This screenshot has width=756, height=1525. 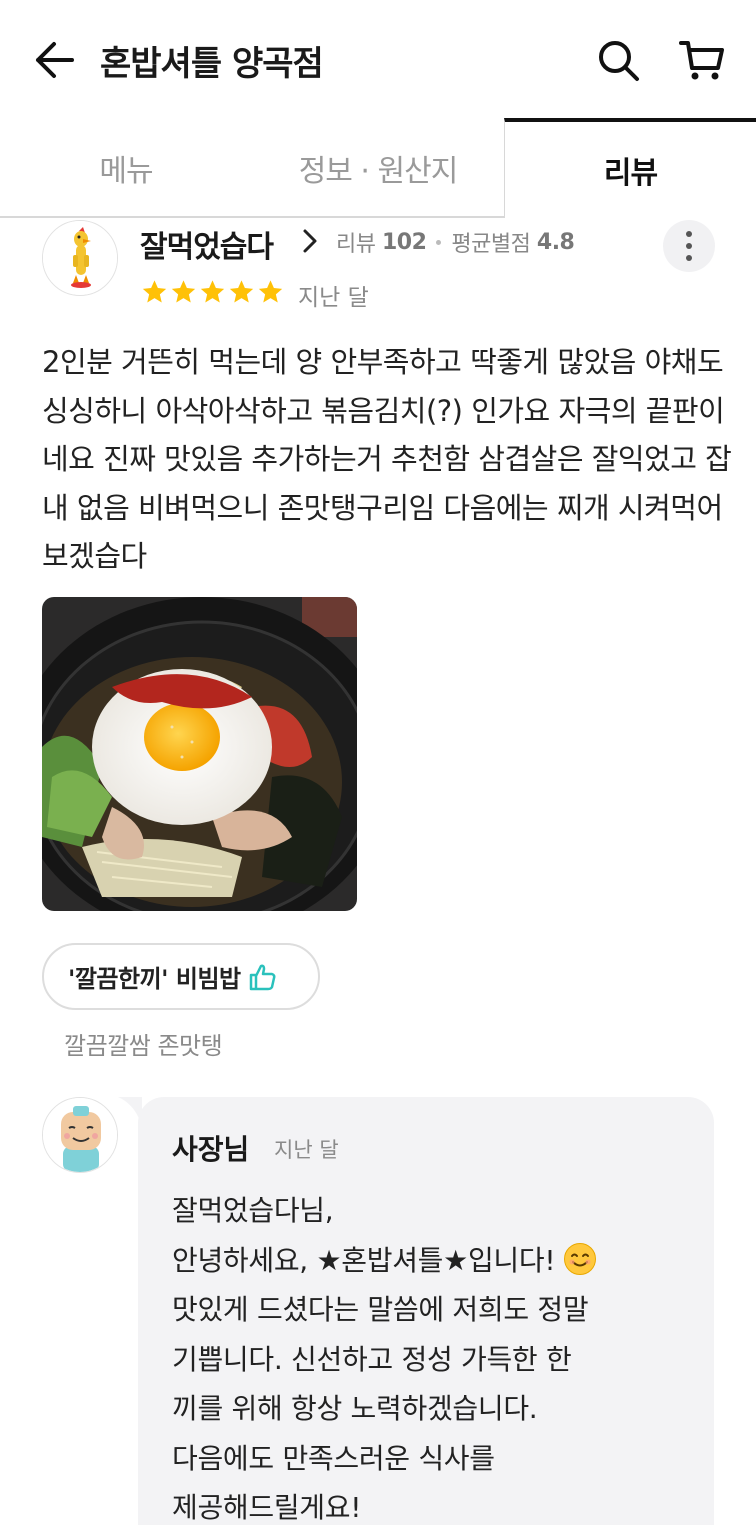 I want to click on reply-line: 맛있게 드셨다는 말씀에 저희도 정말, so click(x=380, y=1309).